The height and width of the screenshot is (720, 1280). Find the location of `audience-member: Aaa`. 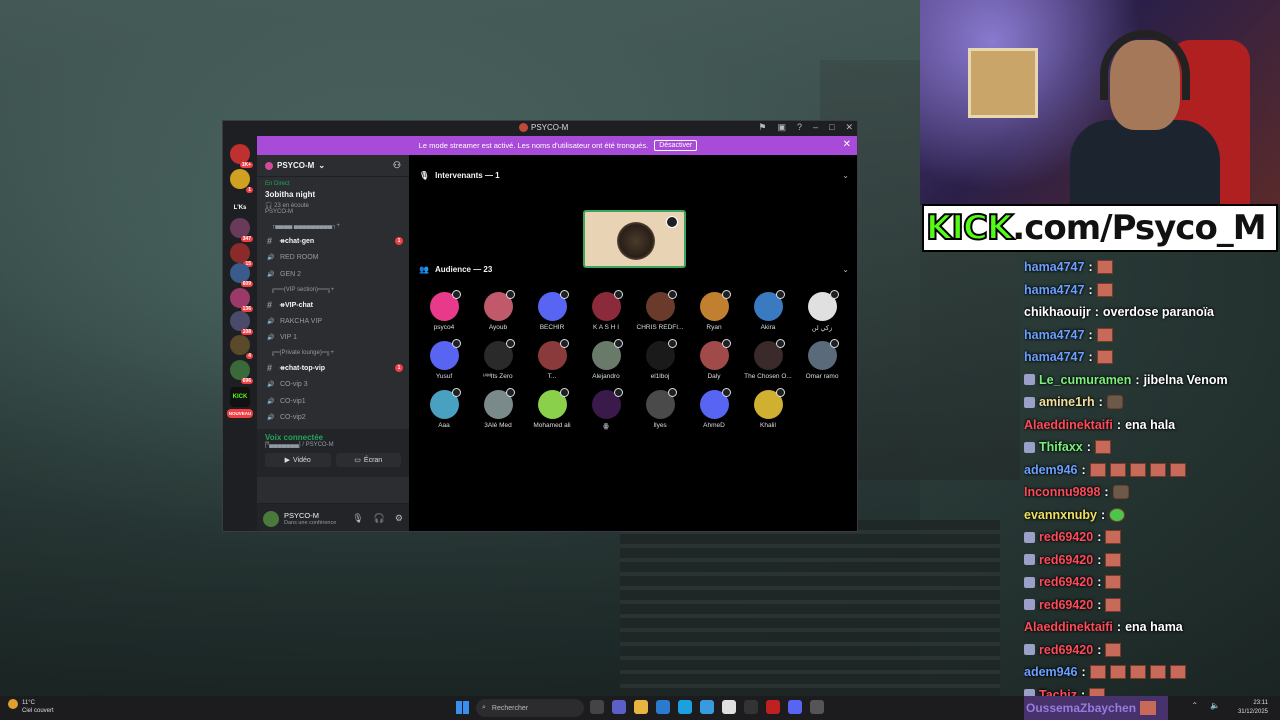

audience-member: Aaa is located at coordinates (444, 408).